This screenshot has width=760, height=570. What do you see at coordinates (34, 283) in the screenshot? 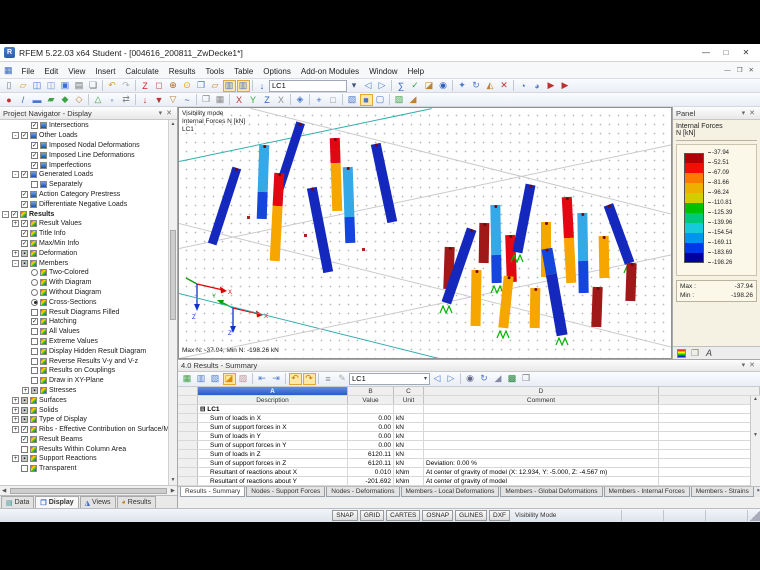
I see `radio-unselected` at bounding box center [34, 283].